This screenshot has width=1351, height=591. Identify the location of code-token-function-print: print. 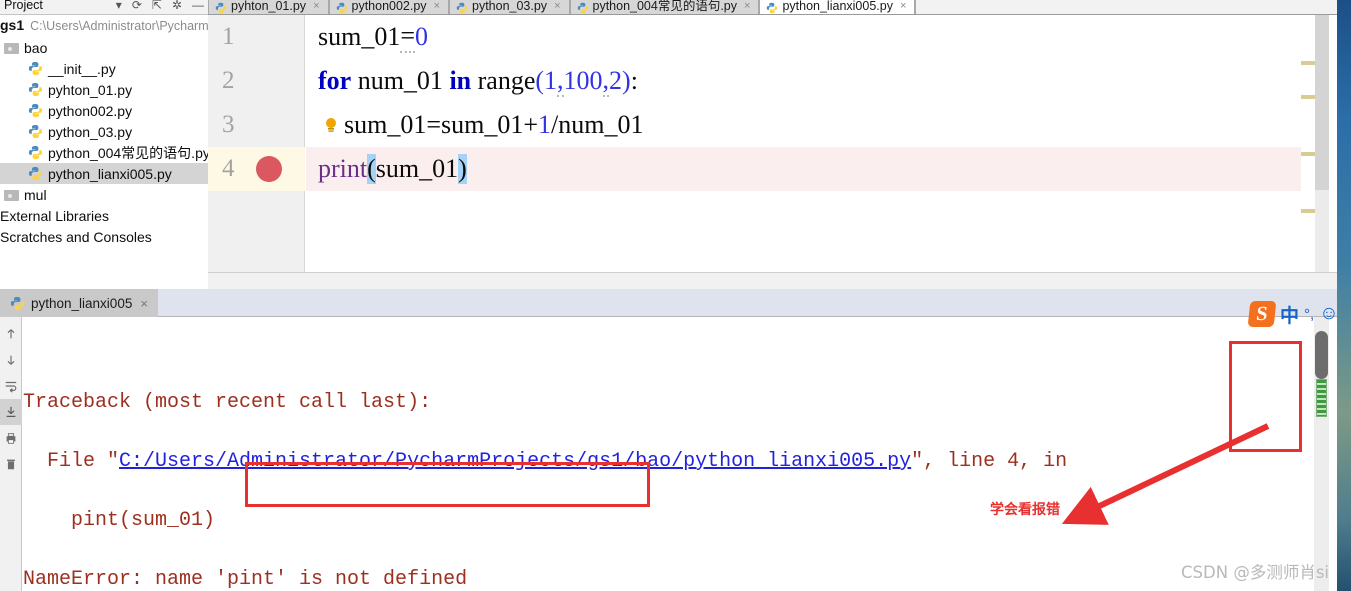
(343, 168).